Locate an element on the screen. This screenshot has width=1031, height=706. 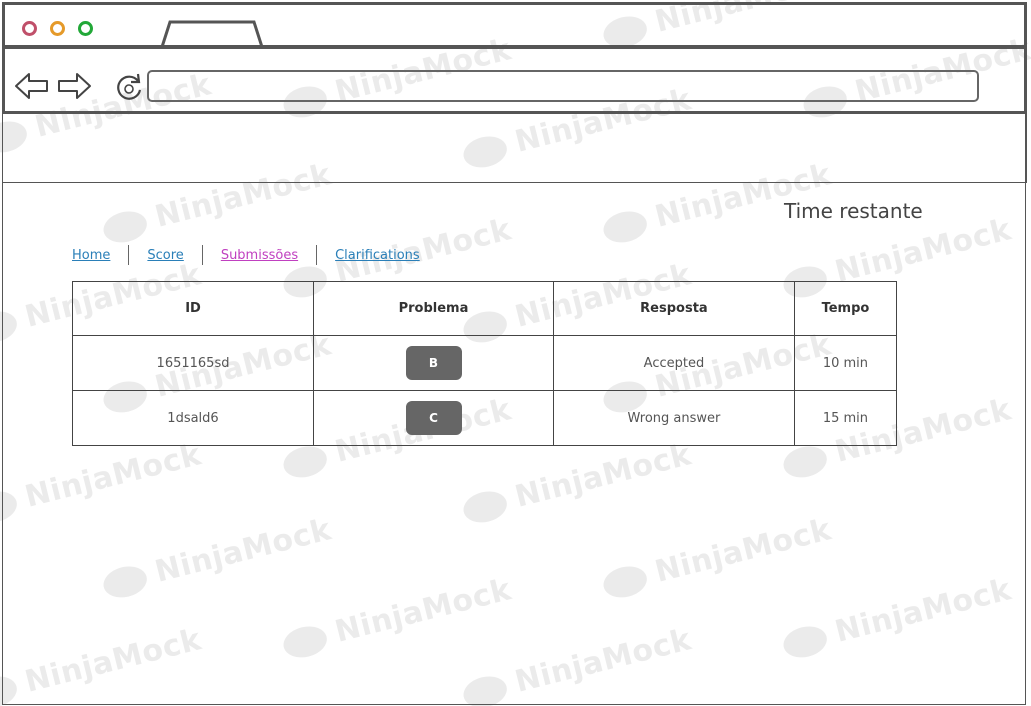
close-window-button is located at coordinates (29, 28).